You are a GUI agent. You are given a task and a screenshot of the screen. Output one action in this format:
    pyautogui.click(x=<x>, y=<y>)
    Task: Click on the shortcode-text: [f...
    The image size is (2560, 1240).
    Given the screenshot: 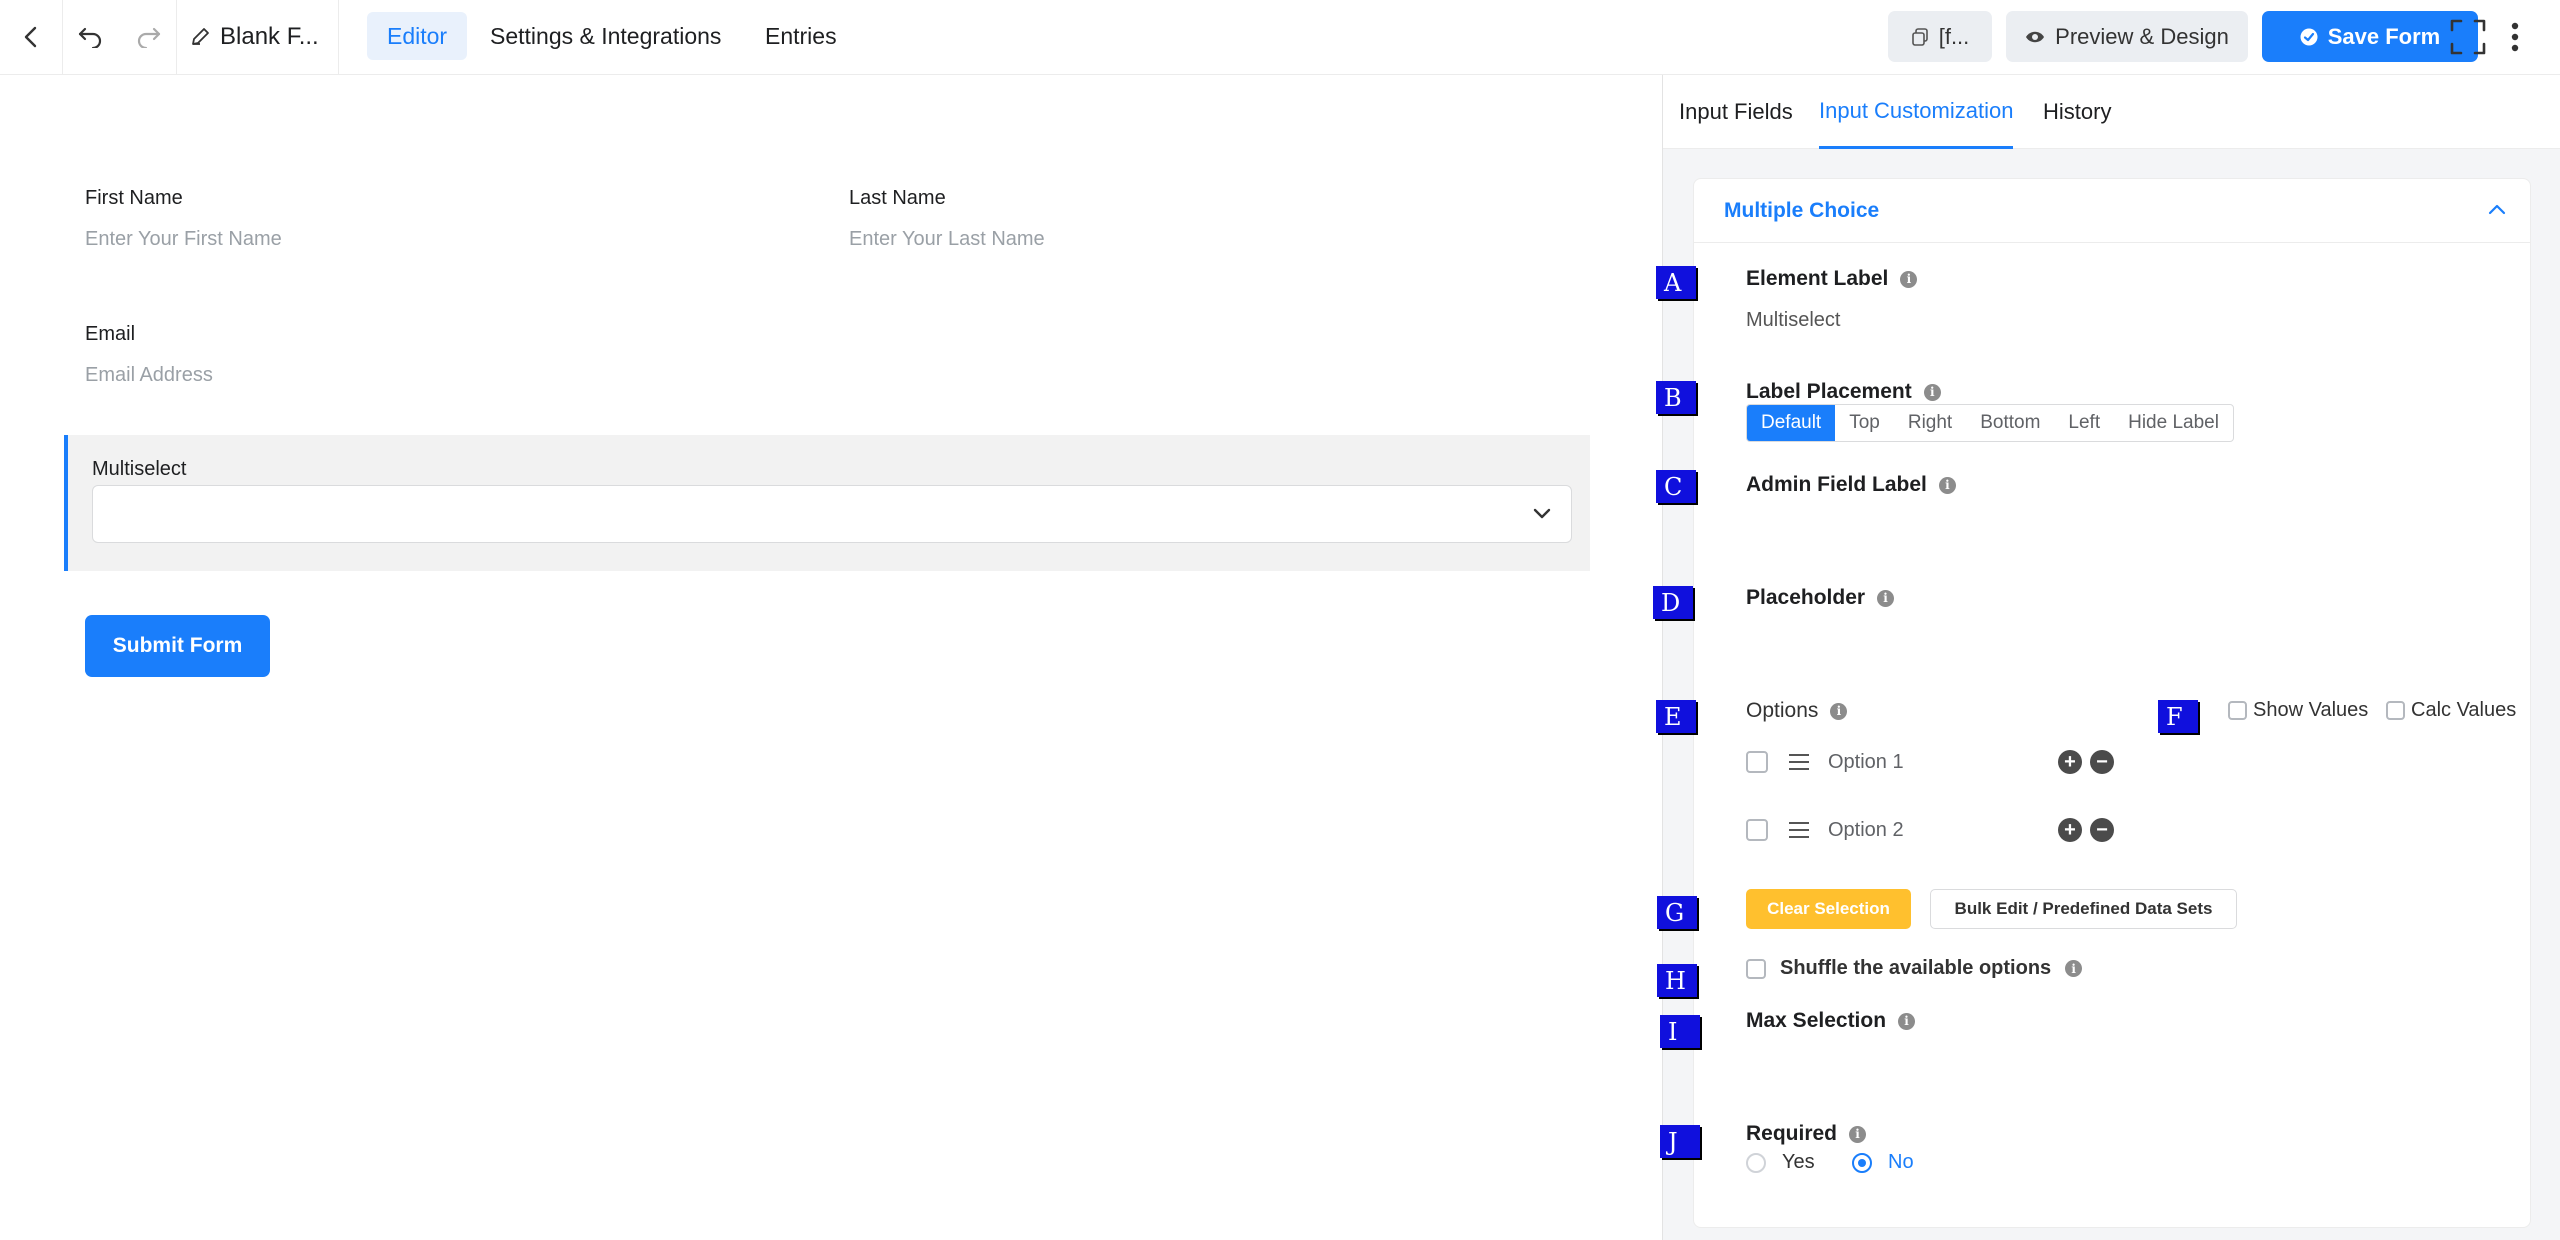 What is the action you would take?
    pyautogui.click(x=1954, y=36)
    